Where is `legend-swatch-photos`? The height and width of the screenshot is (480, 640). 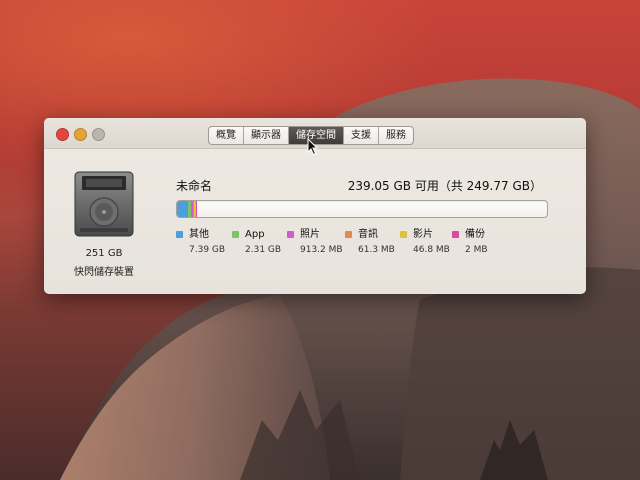 legend-swatch-photos is located at coordinates (290, 234).